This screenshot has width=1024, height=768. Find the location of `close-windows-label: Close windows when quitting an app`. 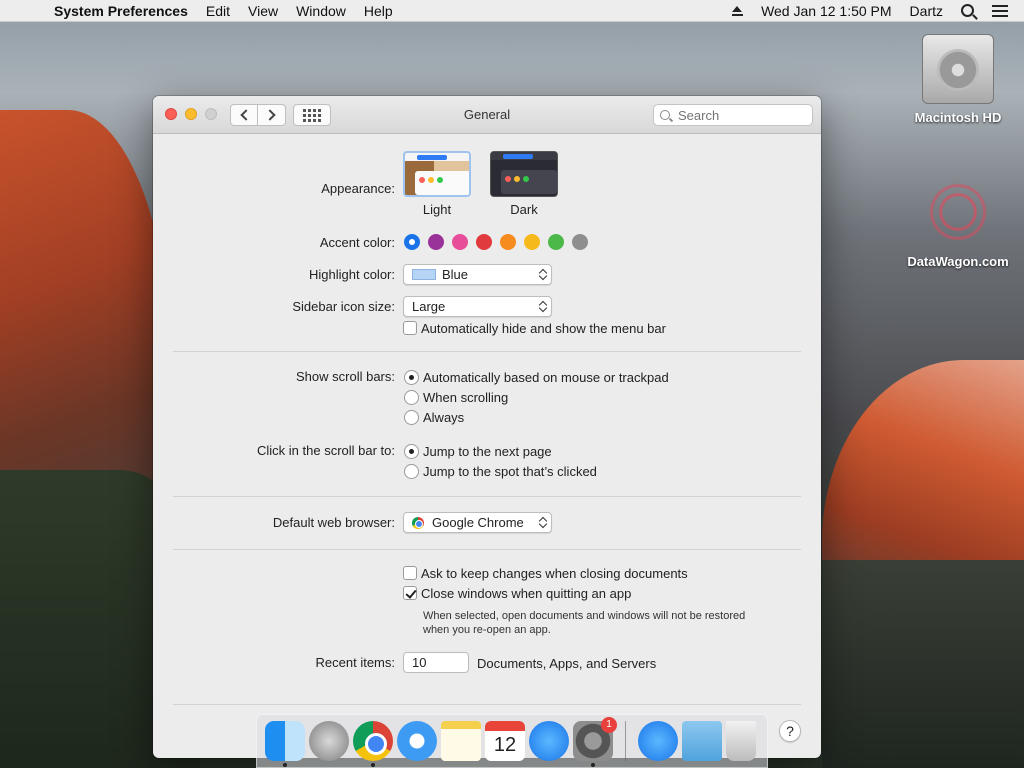

close-windows-label: Close windows when quitting an app is located at coordinates (526, 593).